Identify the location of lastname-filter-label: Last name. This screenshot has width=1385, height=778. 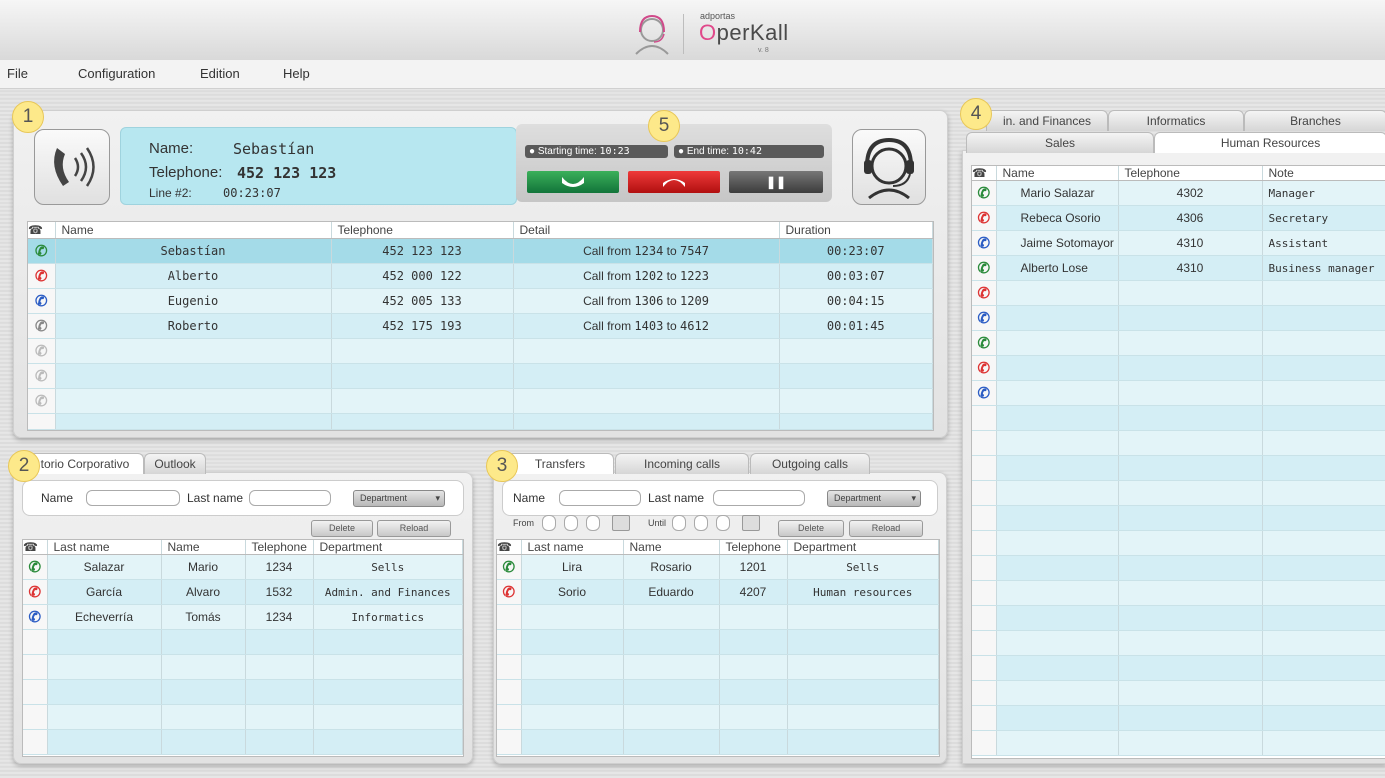
(215, 498).